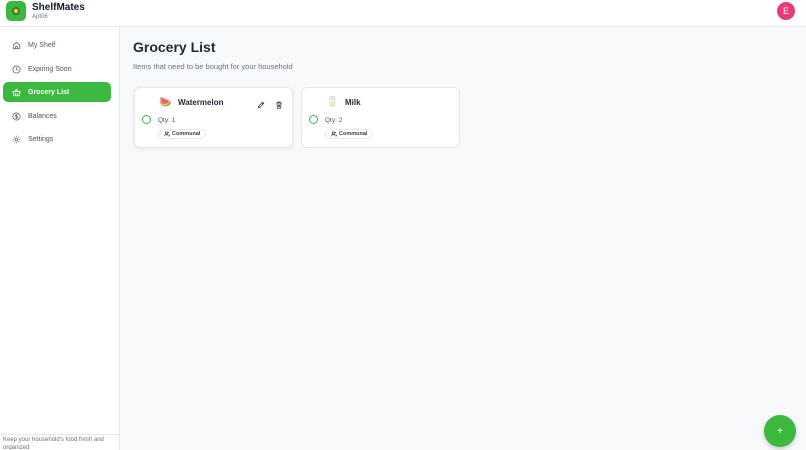 The image size is (806, 450). What do you see at coordinates (49, 92) in the screenshot?
I see `sidebar-item-label: Grocery List` at bounding box center [49, 92].